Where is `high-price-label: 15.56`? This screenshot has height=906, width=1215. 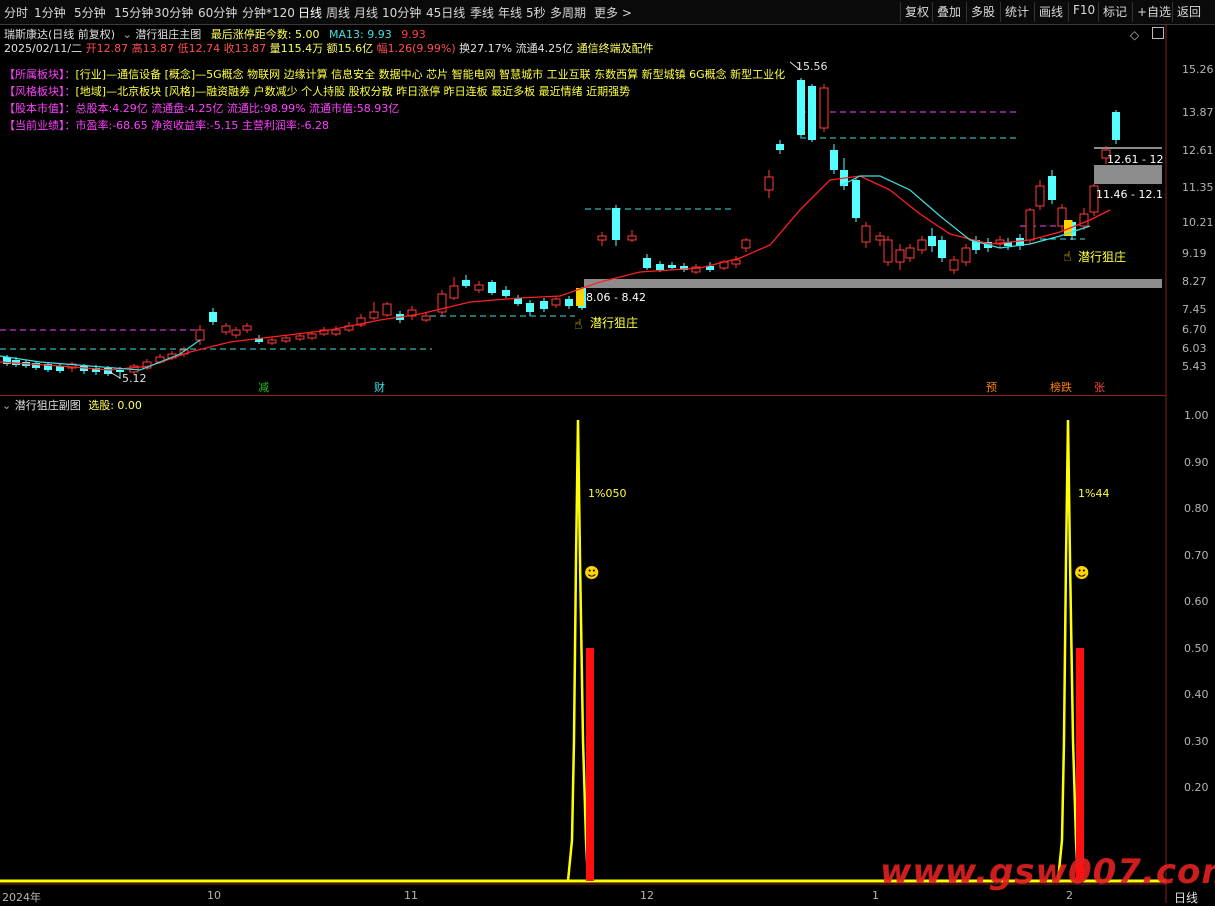
high-price-label: 15.56 is located at coordinates (812, 66).